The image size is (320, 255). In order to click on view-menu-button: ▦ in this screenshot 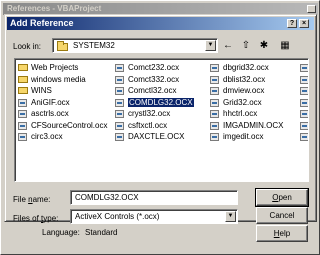, I will do `click(285, 45)`.